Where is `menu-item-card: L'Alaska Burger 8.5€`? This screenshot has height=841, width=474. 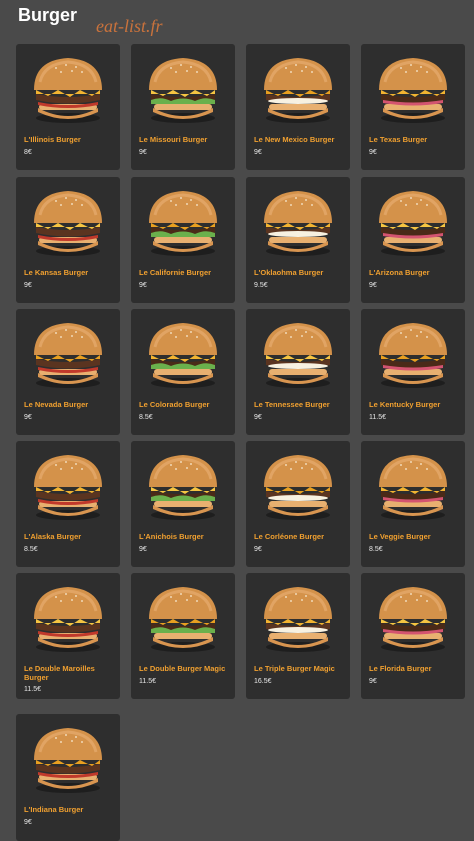
menu-item-card: L'Alaska Burger 8.5€ is located at coordinates (68, 504).